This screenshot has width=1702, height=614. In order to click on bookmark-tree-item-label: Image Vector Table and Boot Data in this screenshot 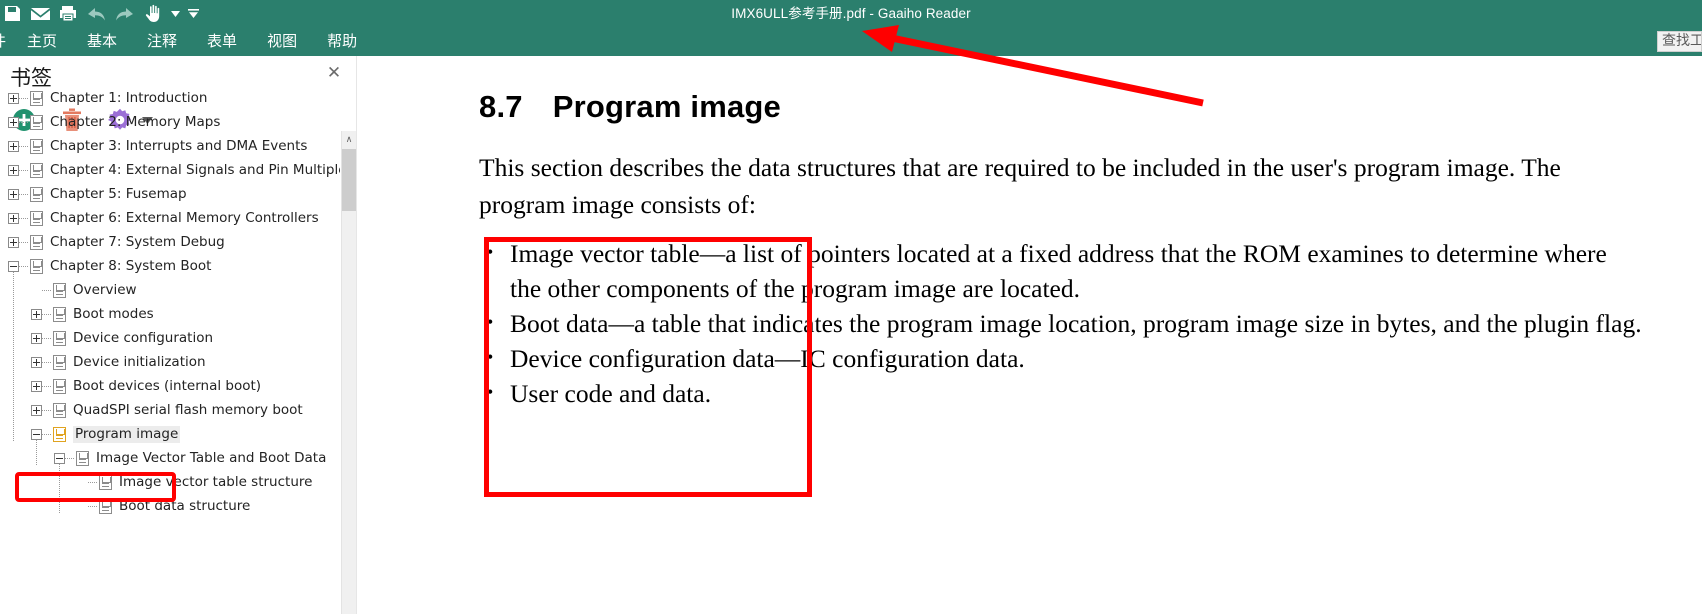, I will do `click(211, 457)`.